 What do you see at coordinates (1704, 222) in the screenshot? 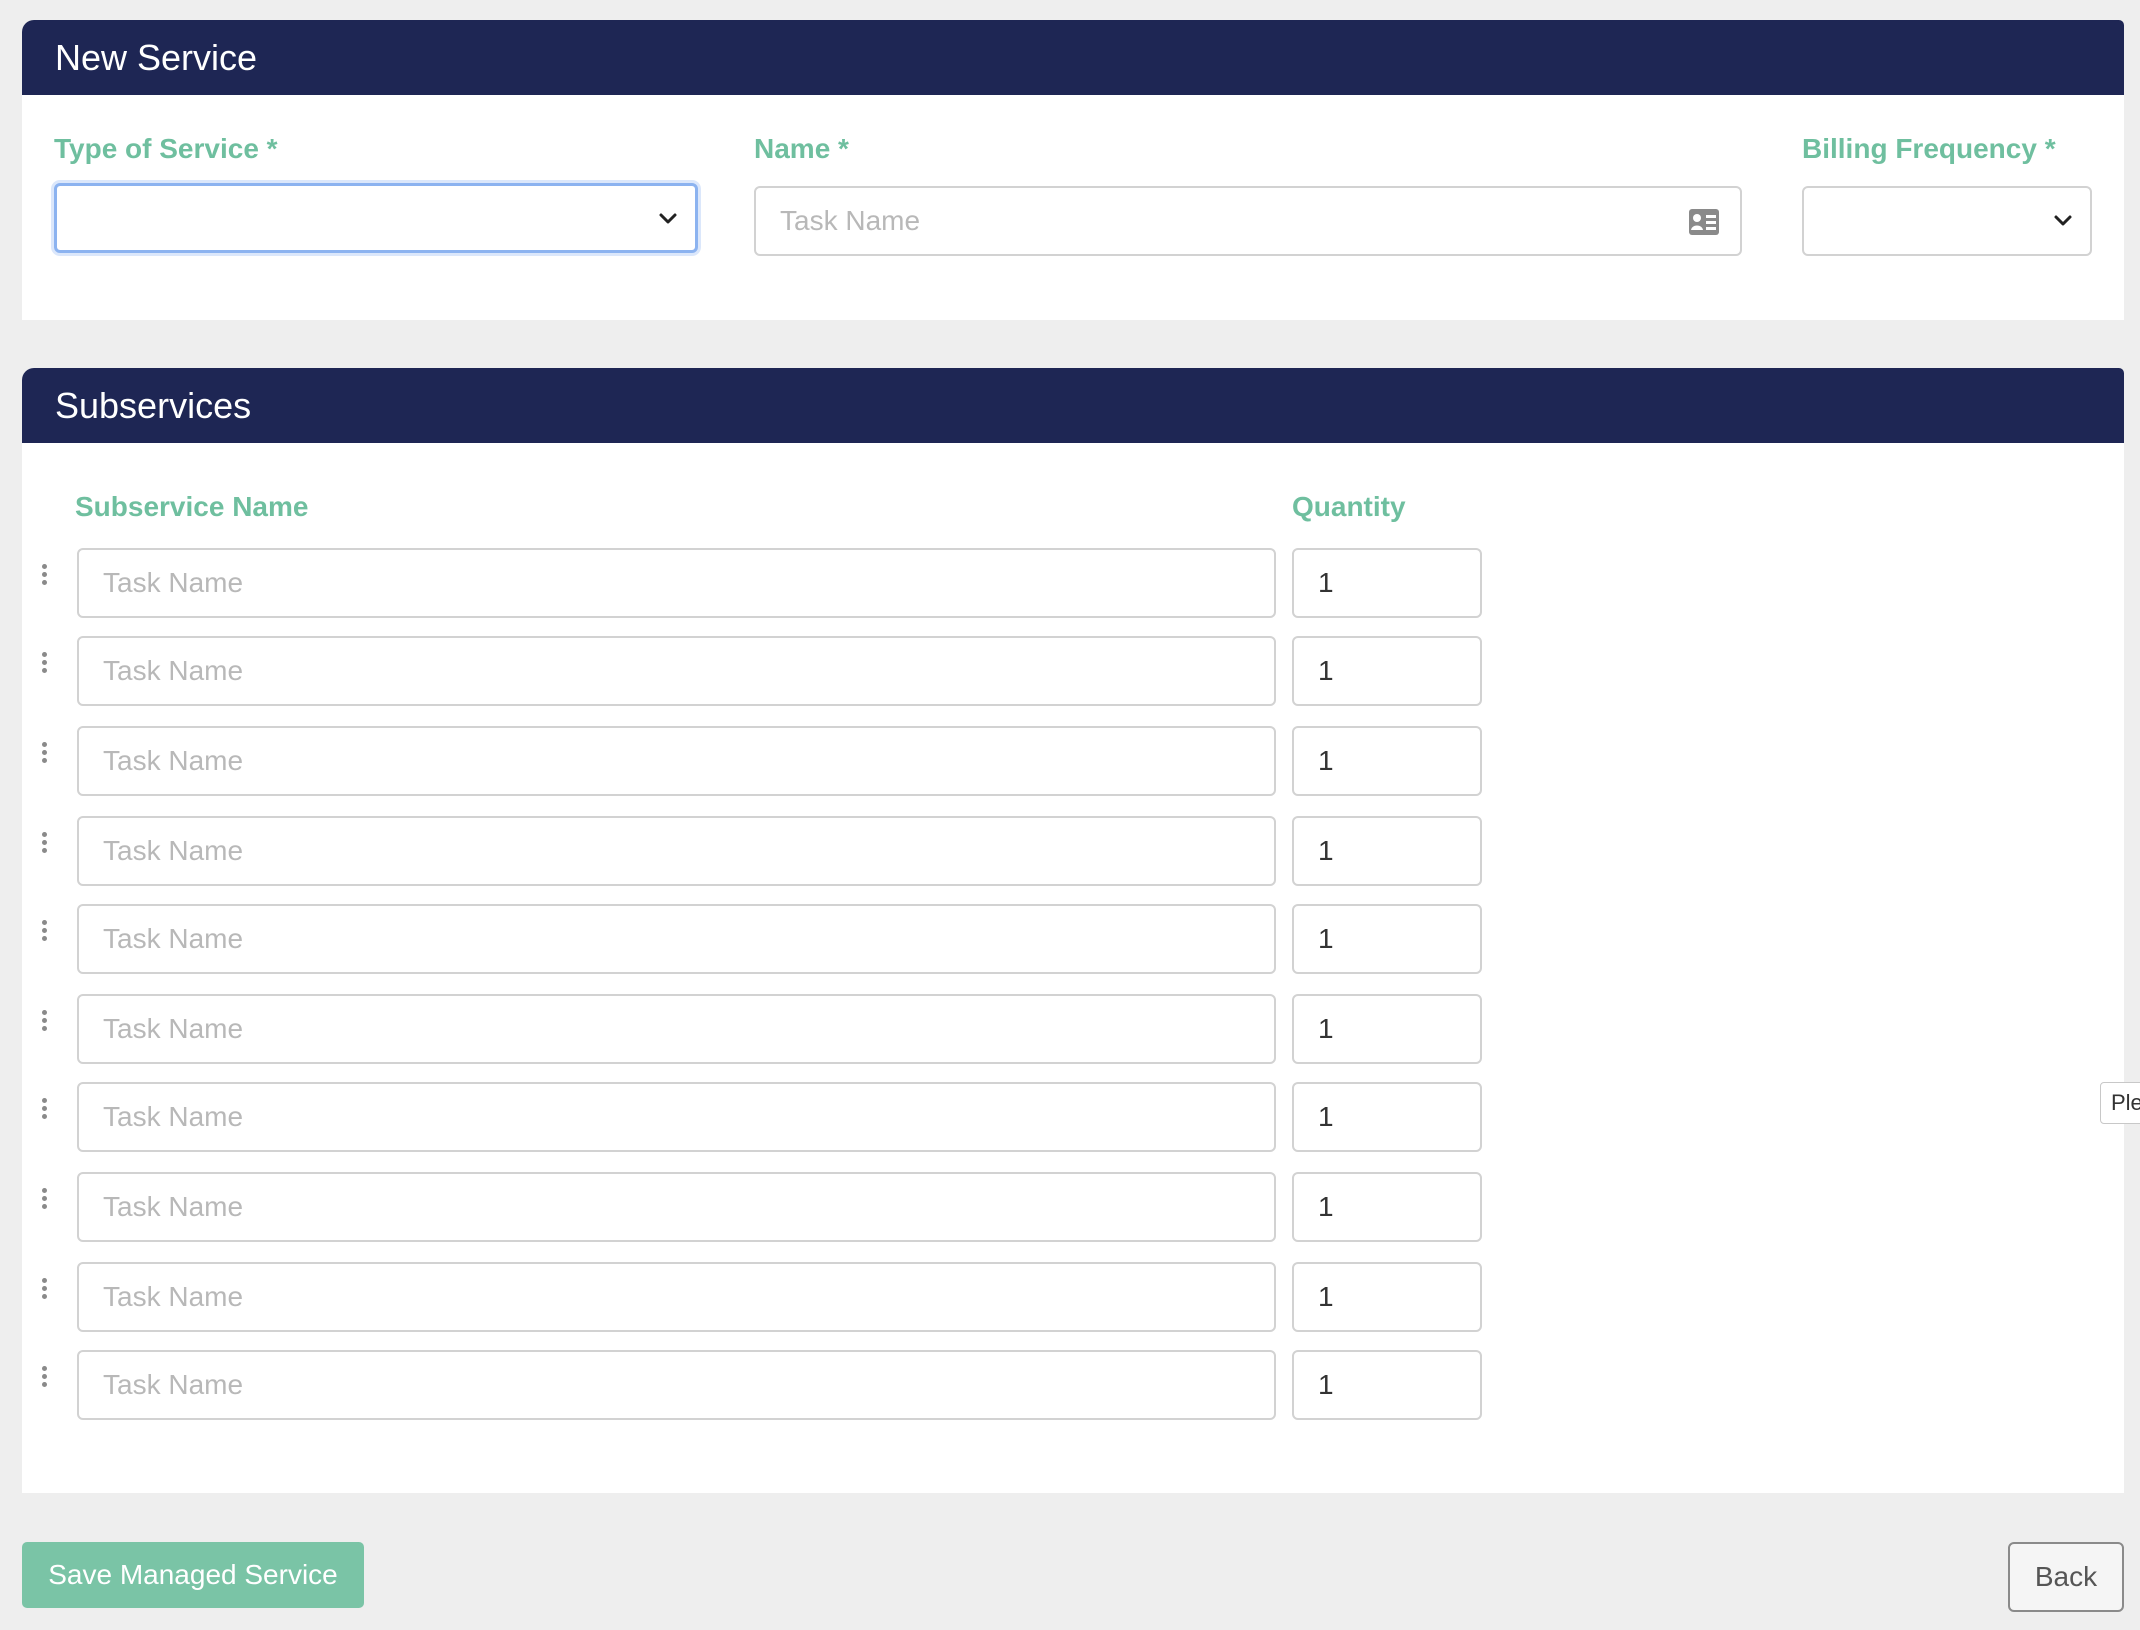
I see `contact-card-icon` at bounding box center [1704, 222].